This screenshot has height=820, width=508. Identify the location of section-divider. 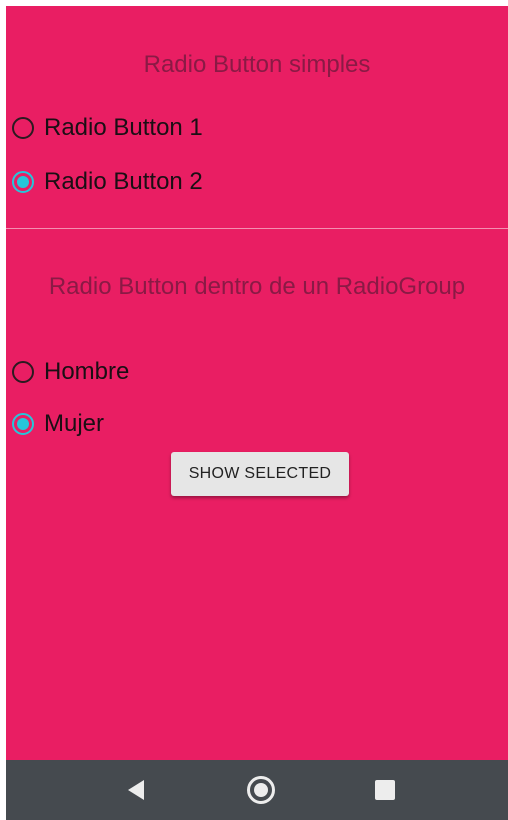
(257, 228).